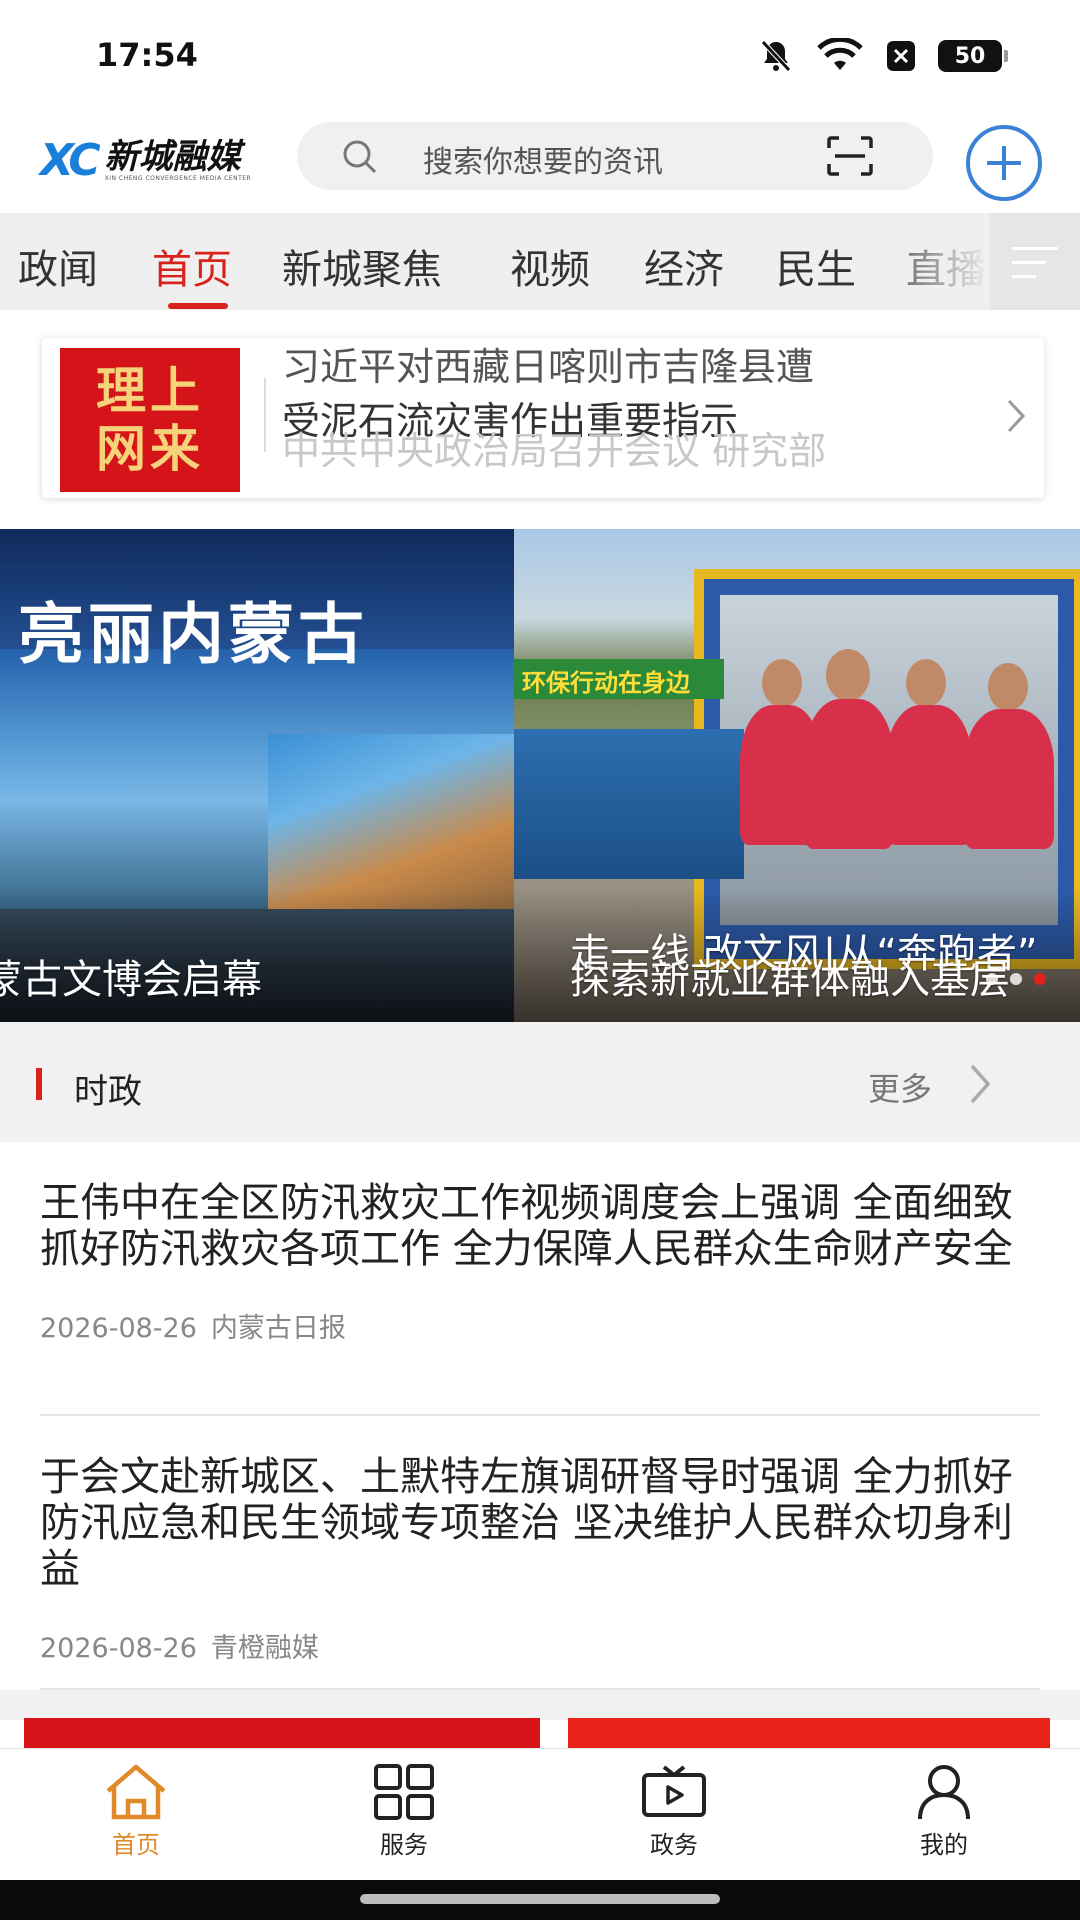 Image resolution: width=1080 pixels, height=1920 pixels. I want to click on battery-icon: 50, so click(973, 56).